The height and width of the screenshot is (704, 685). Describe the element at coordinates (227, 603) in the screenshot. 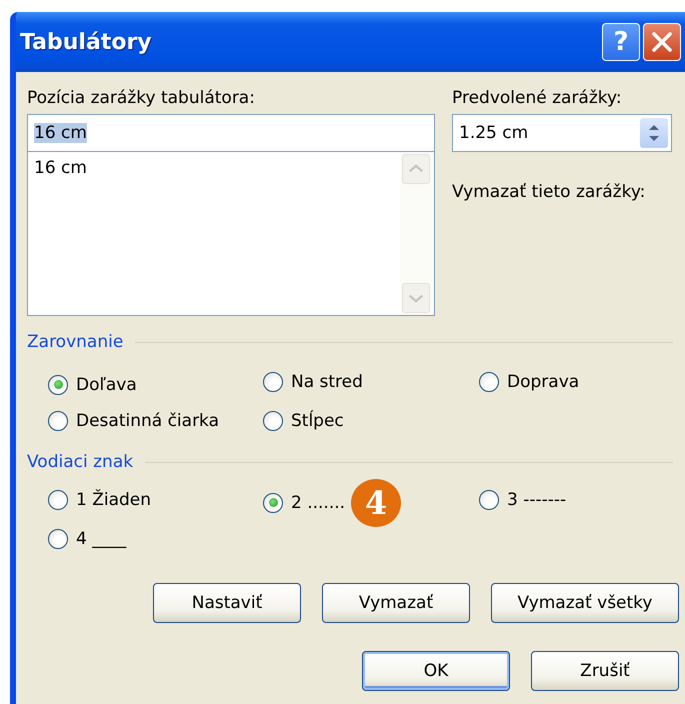

I see `action-button: Nastaviť` at that location.